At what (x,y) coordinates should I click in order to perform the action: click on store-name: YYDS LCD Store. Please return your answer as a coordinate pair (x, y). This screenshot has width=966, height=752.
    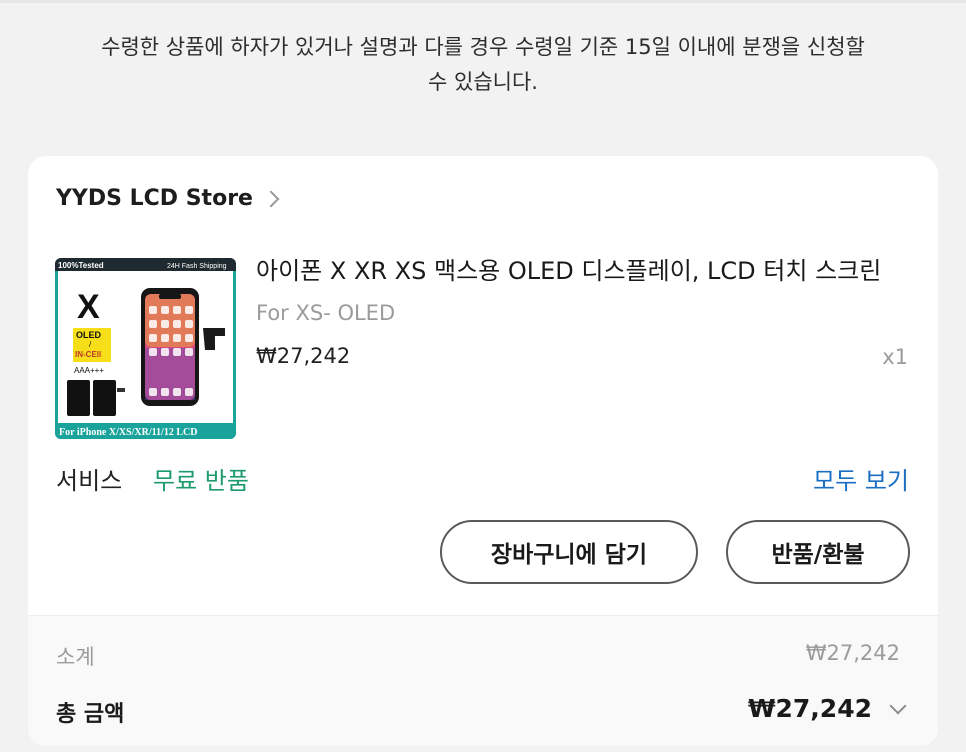
    Looking at the image, I should click on (154, 198).